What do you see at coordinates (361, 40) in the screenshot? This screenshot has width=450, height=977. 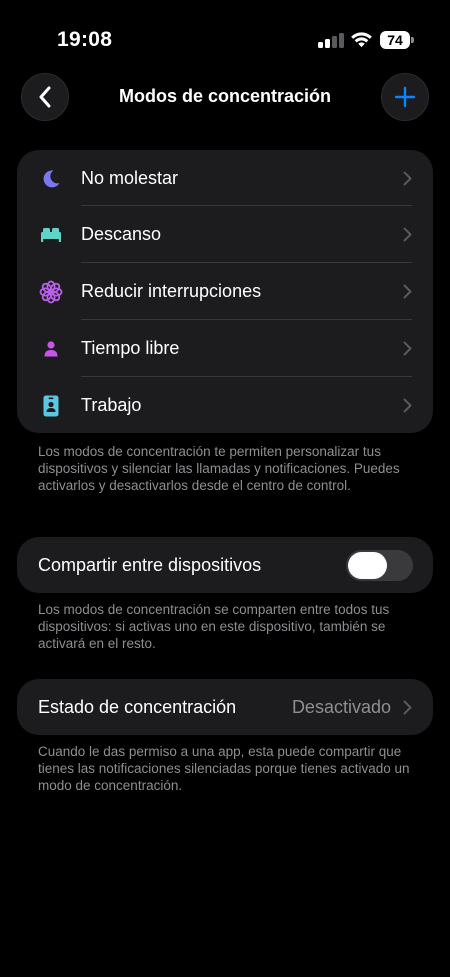 I see `wifi-icon` at bounding box center [361, 40].